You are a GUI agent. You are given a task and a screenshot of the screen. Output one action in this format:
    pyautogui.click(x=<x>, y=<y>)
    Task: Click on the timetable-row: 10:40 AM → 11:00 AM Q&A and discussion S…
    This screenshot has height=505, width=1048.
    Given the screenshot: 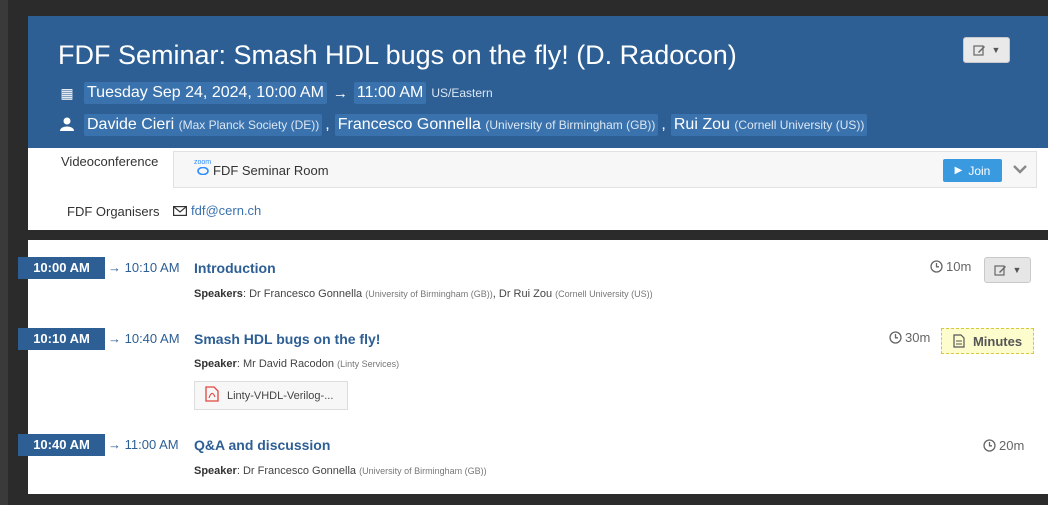 What is the action you would take?
    pyautogui.click(x=533, y=459)
    